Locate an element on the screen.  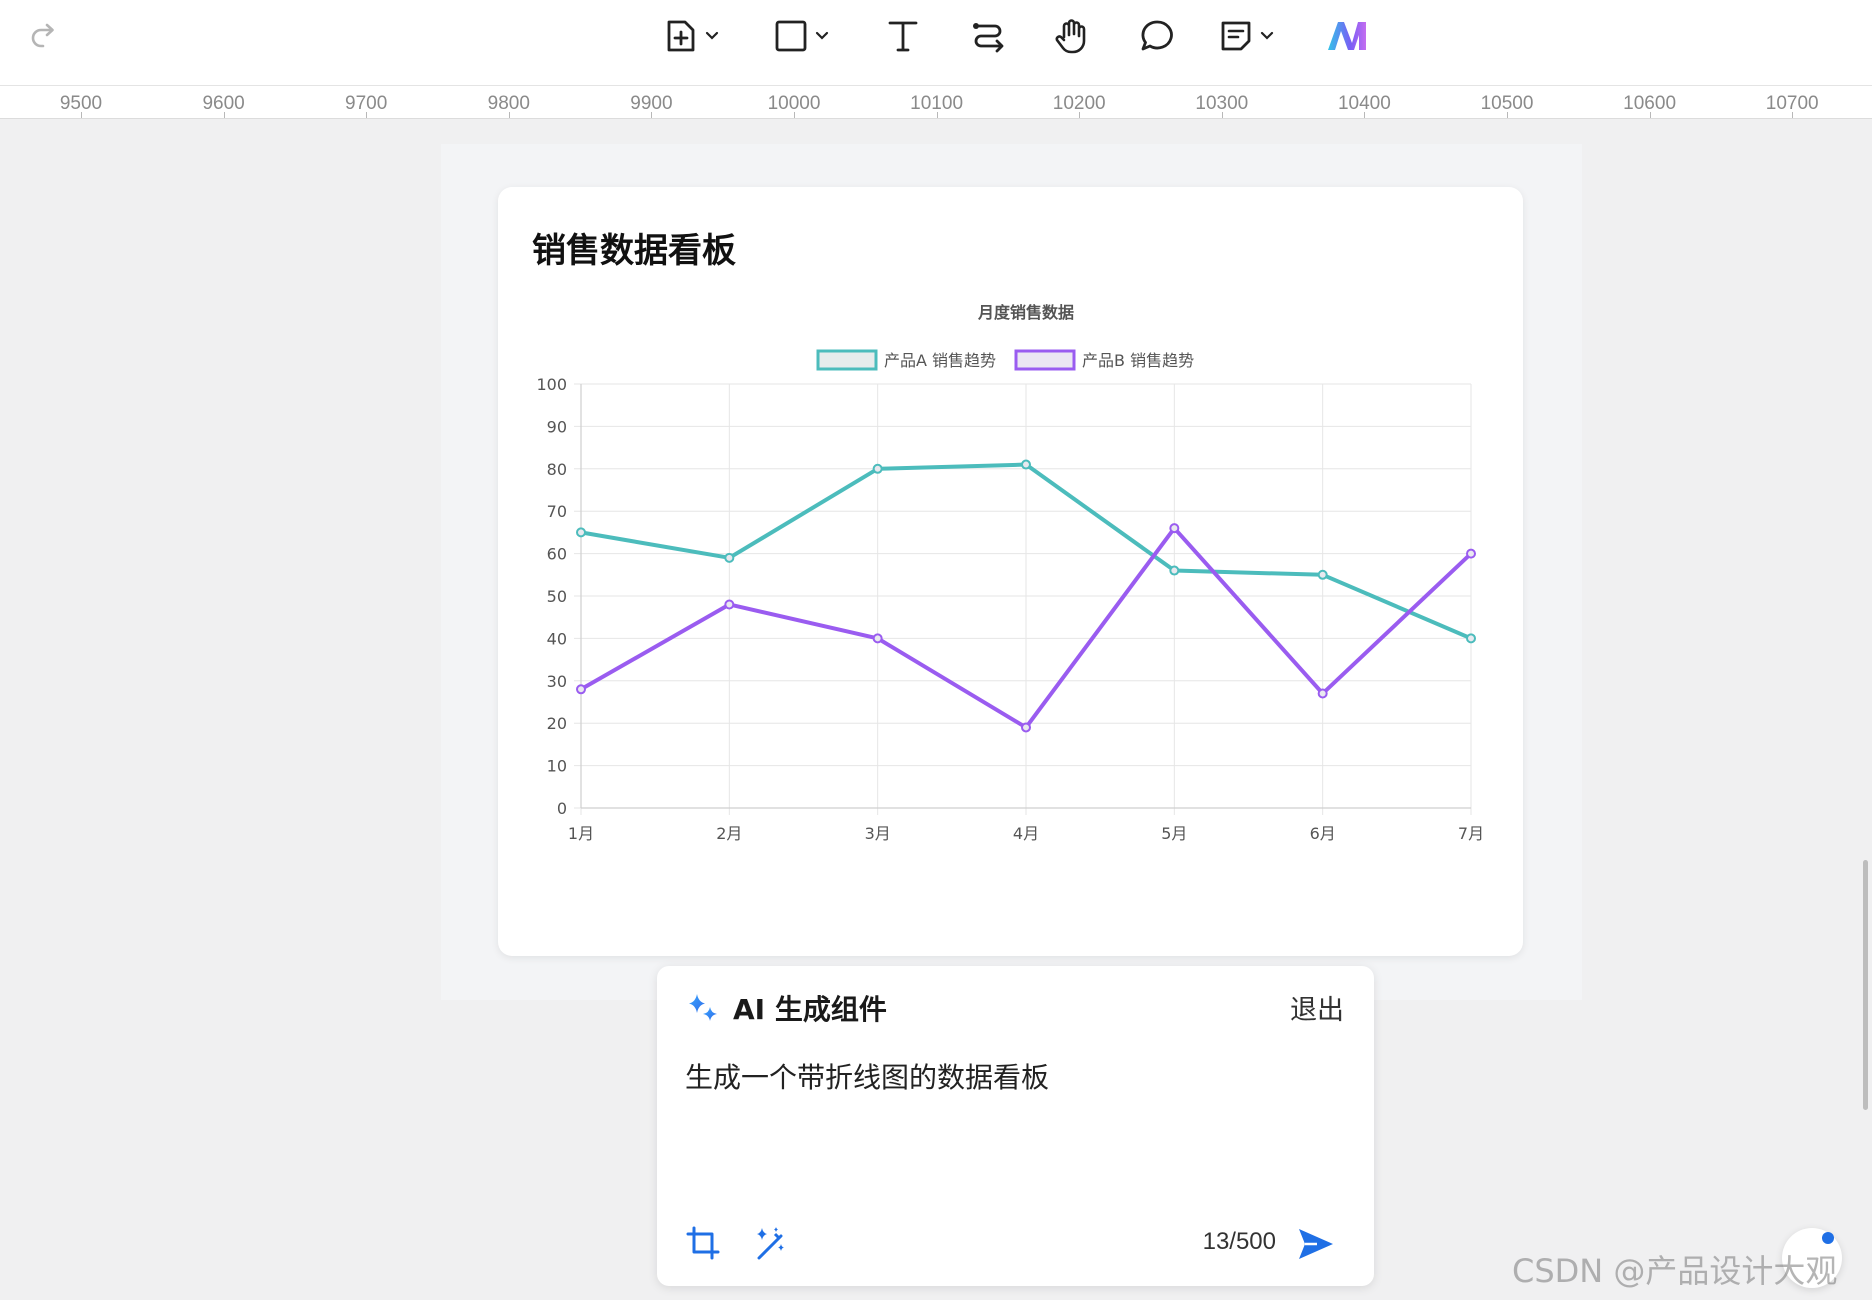
ai-panel-header: AI 生成组件 is located at coordinates (786, 1008).